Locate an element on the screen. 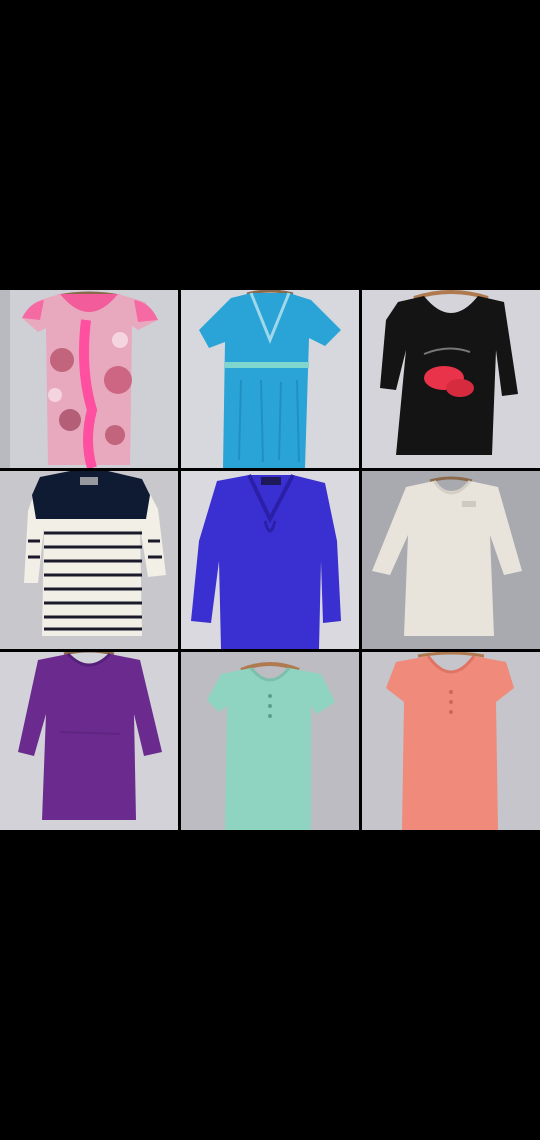 The image size is (540, 1140). pink-blouse-image is located at coordinates (89, 379).